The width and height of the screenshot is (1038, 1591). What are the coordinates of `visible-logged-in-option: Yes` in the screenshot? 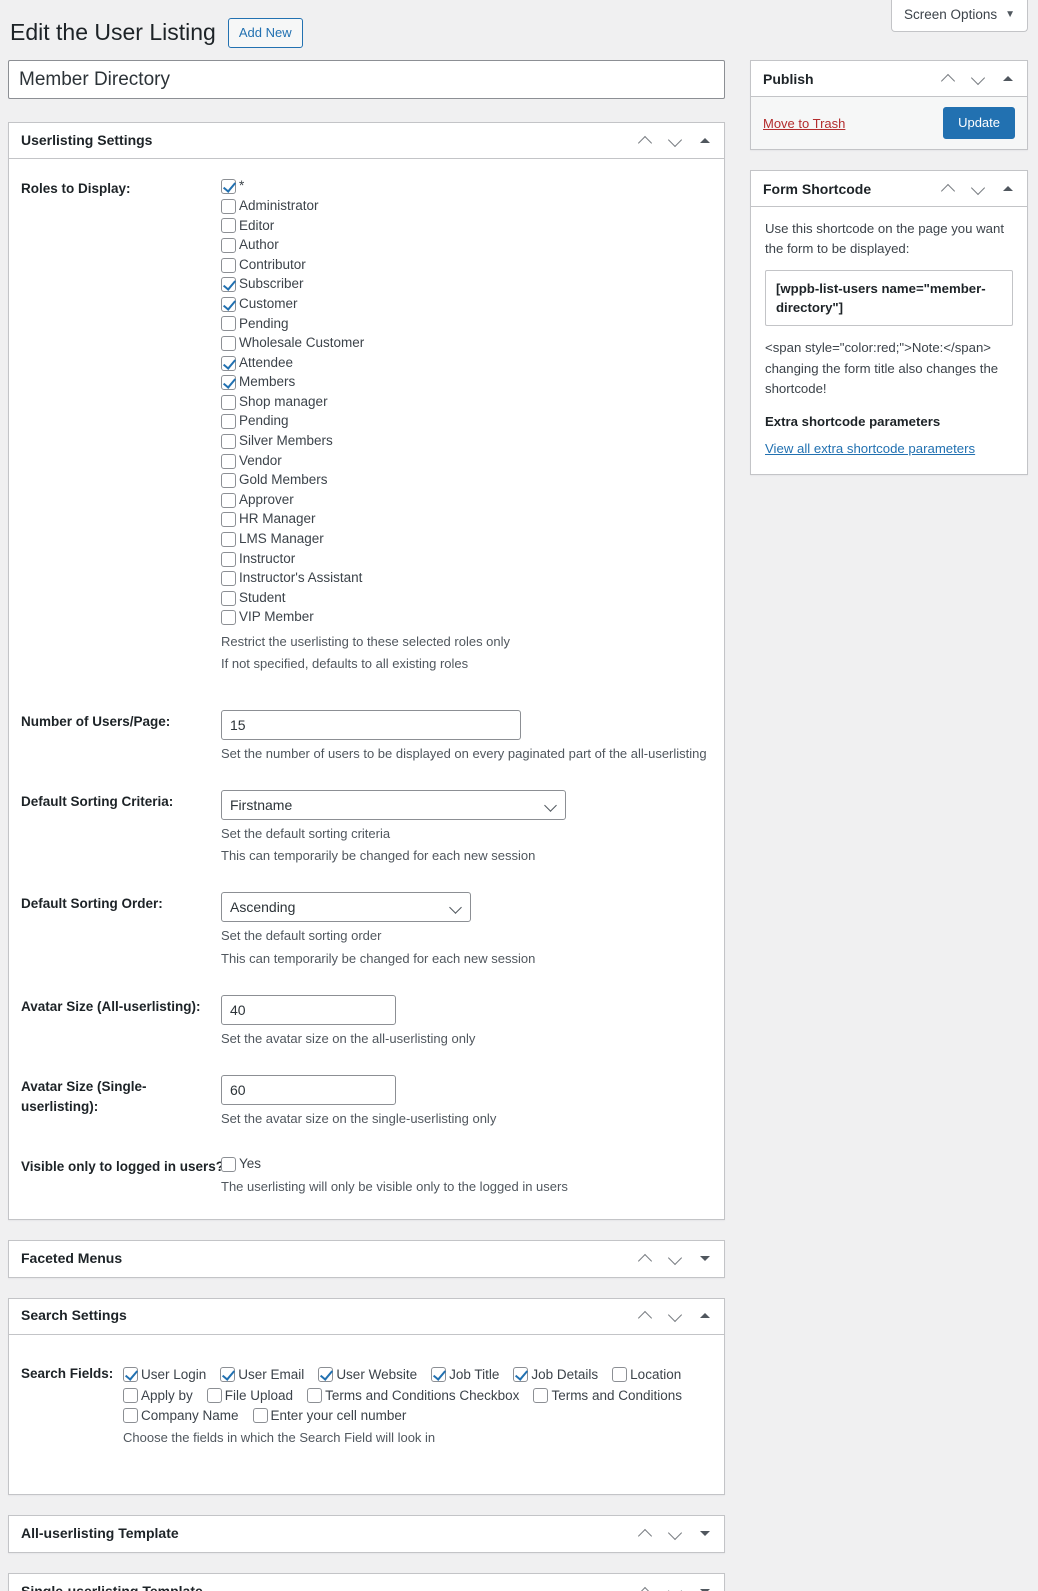 It's located at (466, 1165).